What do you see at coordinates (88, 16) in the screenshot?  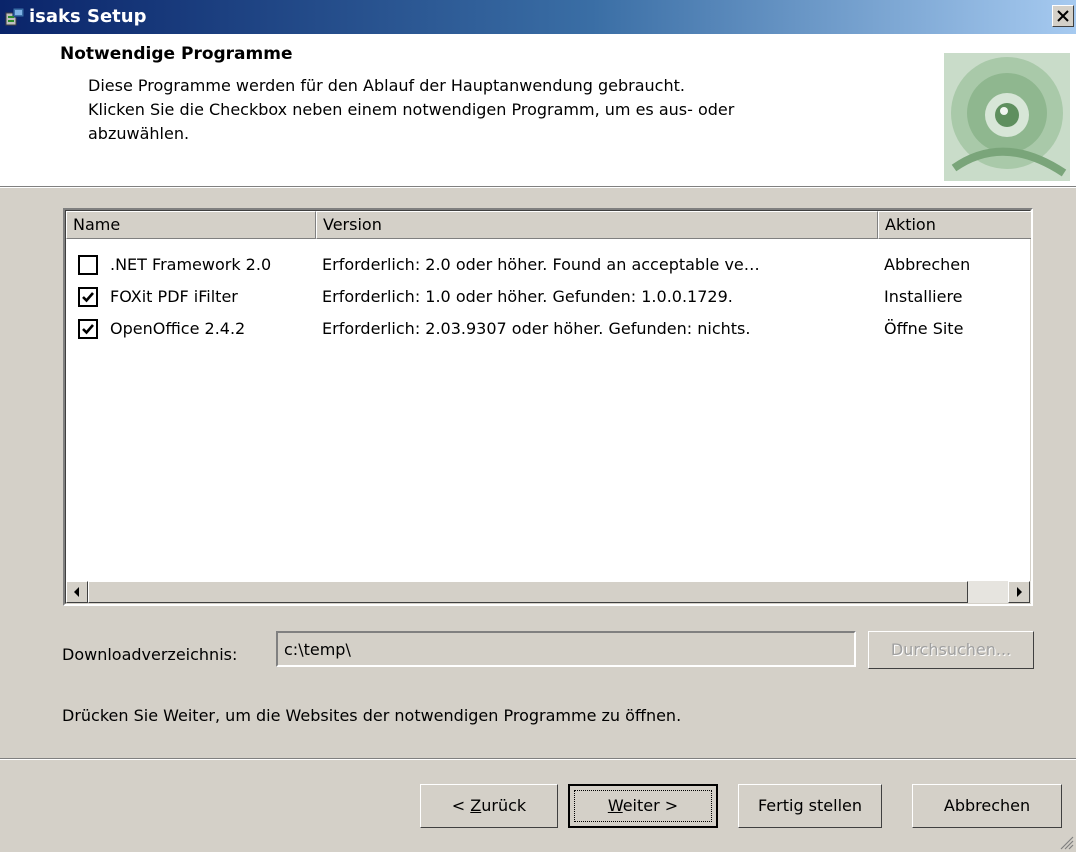 I see `window-title: isaks Setup` at bounding box center [88, 16].